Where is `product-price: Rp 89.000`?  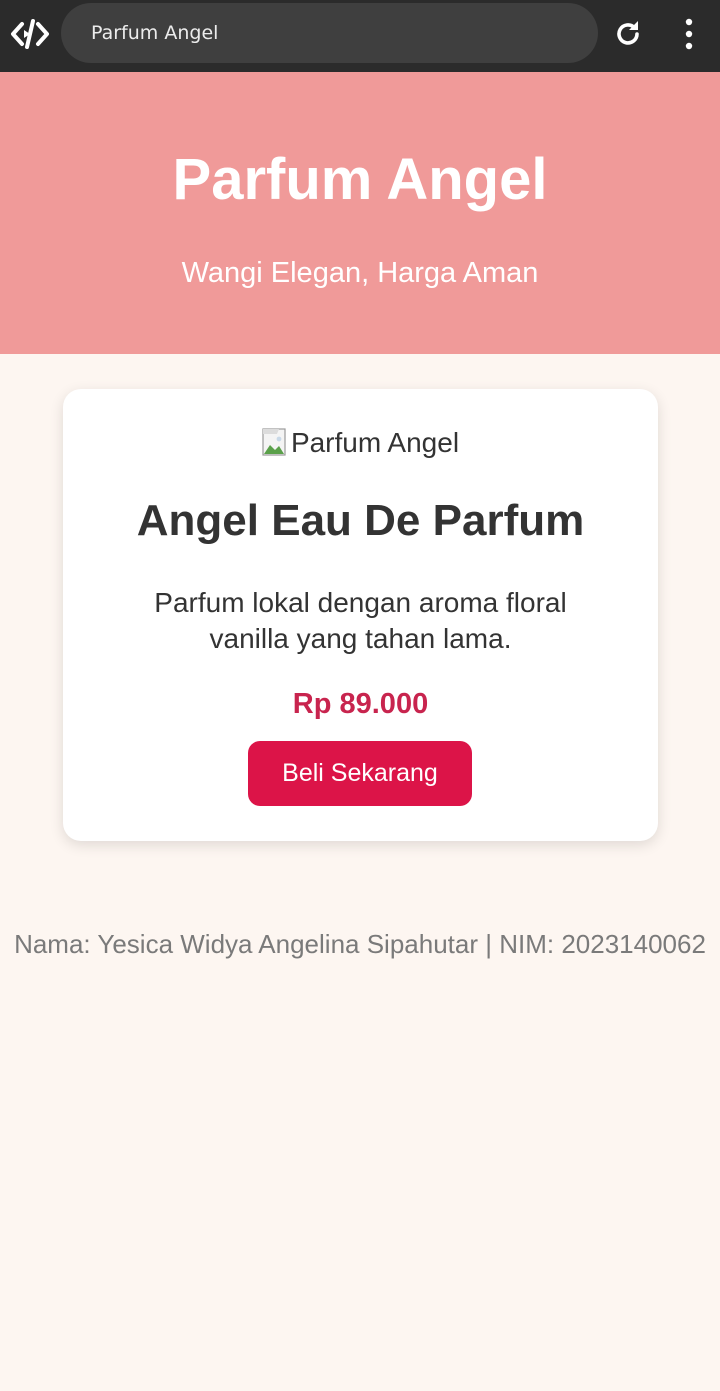
product-price: Rp 89.000 is located at coordinates (360, 704).